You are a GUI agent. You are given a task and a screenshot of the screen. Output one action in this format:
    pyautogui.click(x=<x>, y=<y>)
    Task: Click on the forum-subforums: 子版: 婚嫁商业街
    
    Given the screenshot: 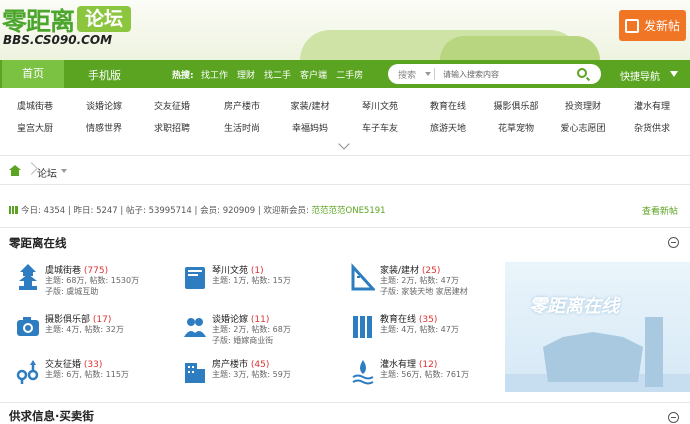 What is the action you would take?
    pyautogui.click(x=242, y=340)
    